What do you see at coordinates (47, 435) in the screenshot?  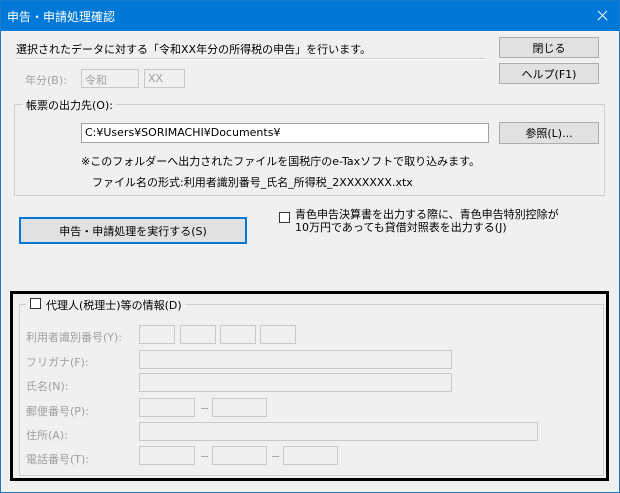 I see `address-label: 住所(A):` at bounding box center [47, 435].